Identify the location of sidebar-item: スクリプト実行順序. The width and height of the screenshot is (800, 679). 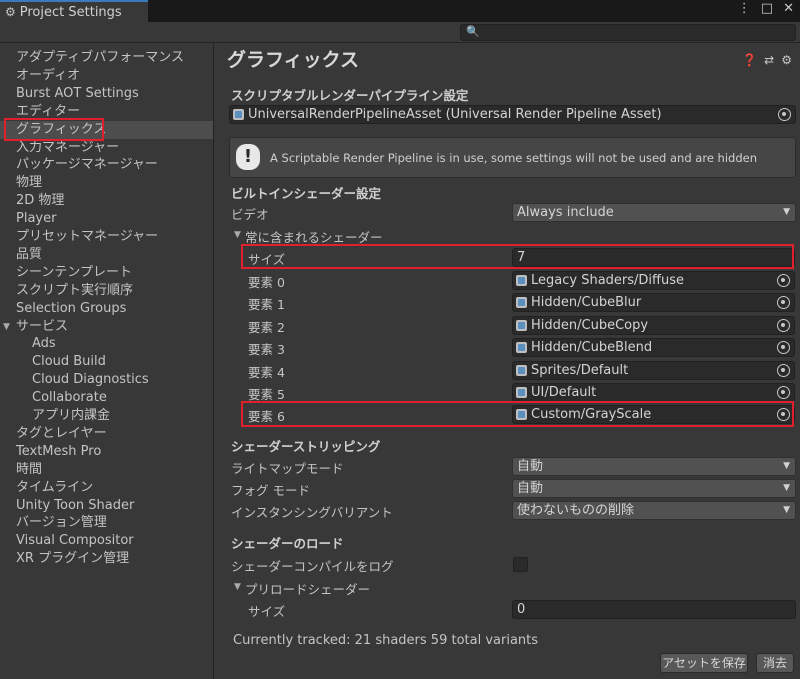
(106, 291).